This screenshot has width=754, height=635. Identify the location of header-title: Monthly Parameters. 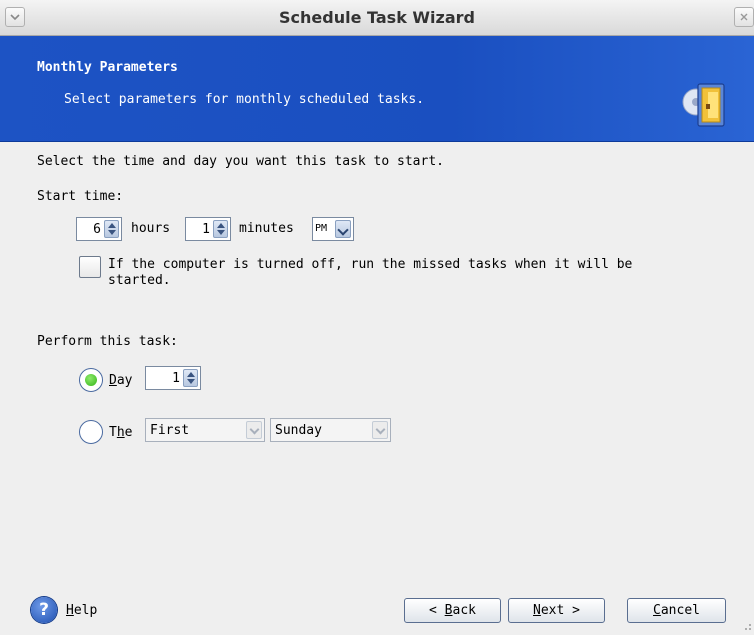
(107, 67).